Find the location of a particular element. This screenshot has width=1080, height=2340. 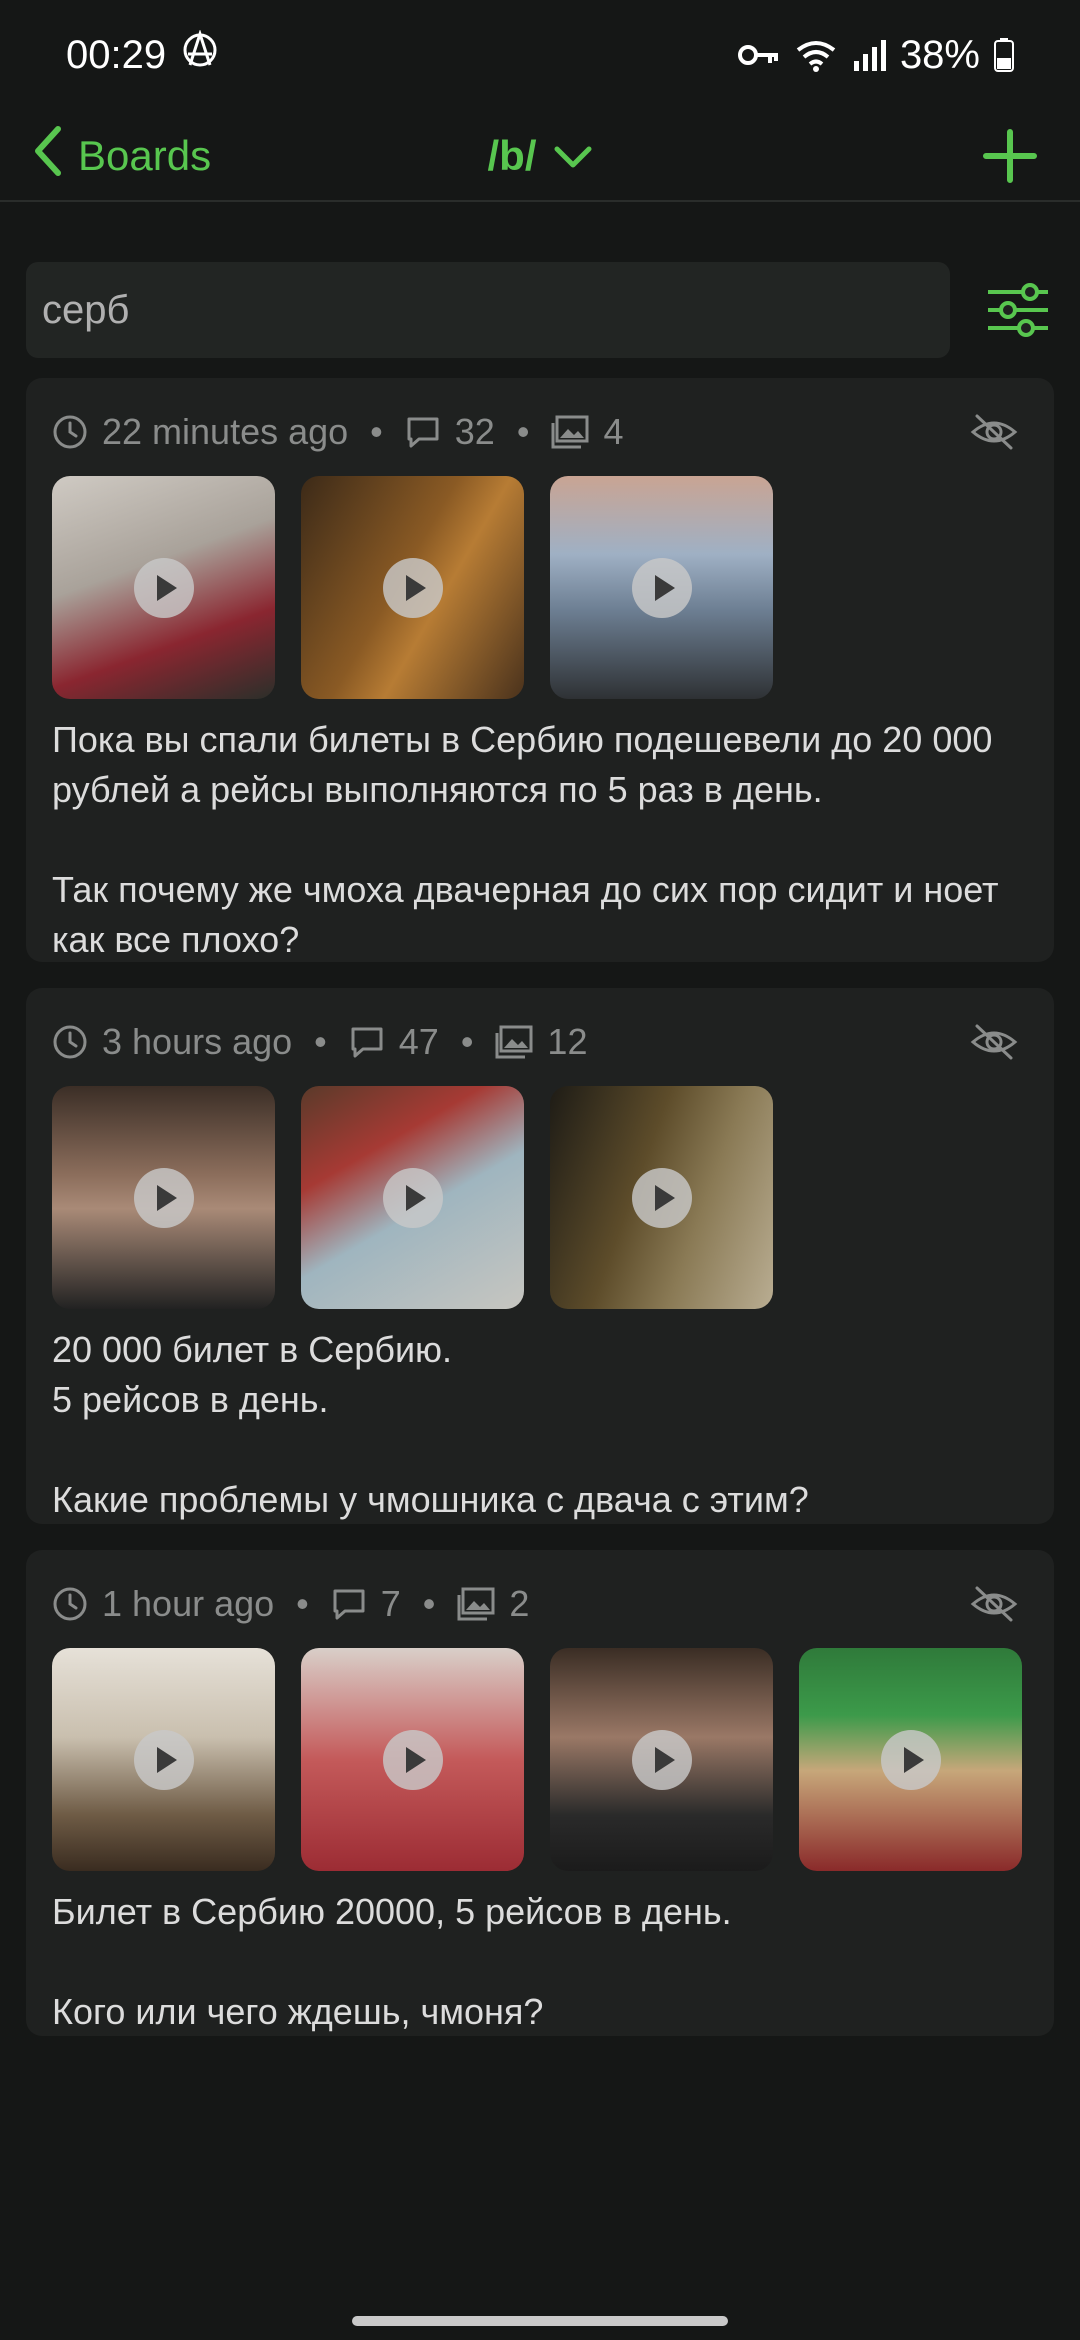

thread-meta: 1 hour ago • 7 • 2 is located at coordinates (540, 1604).